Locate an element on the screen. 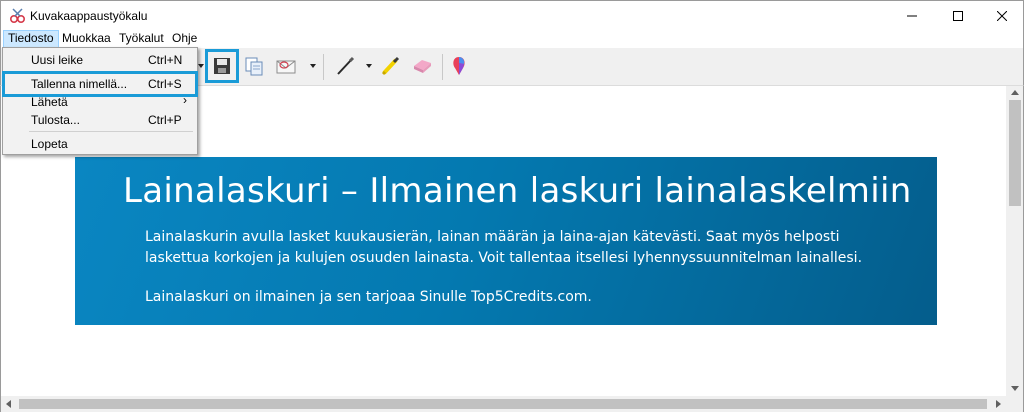 Image resolution: width=1024 pixels, height=412 pixels. paint3d-button is located at coordinates (459, 66).